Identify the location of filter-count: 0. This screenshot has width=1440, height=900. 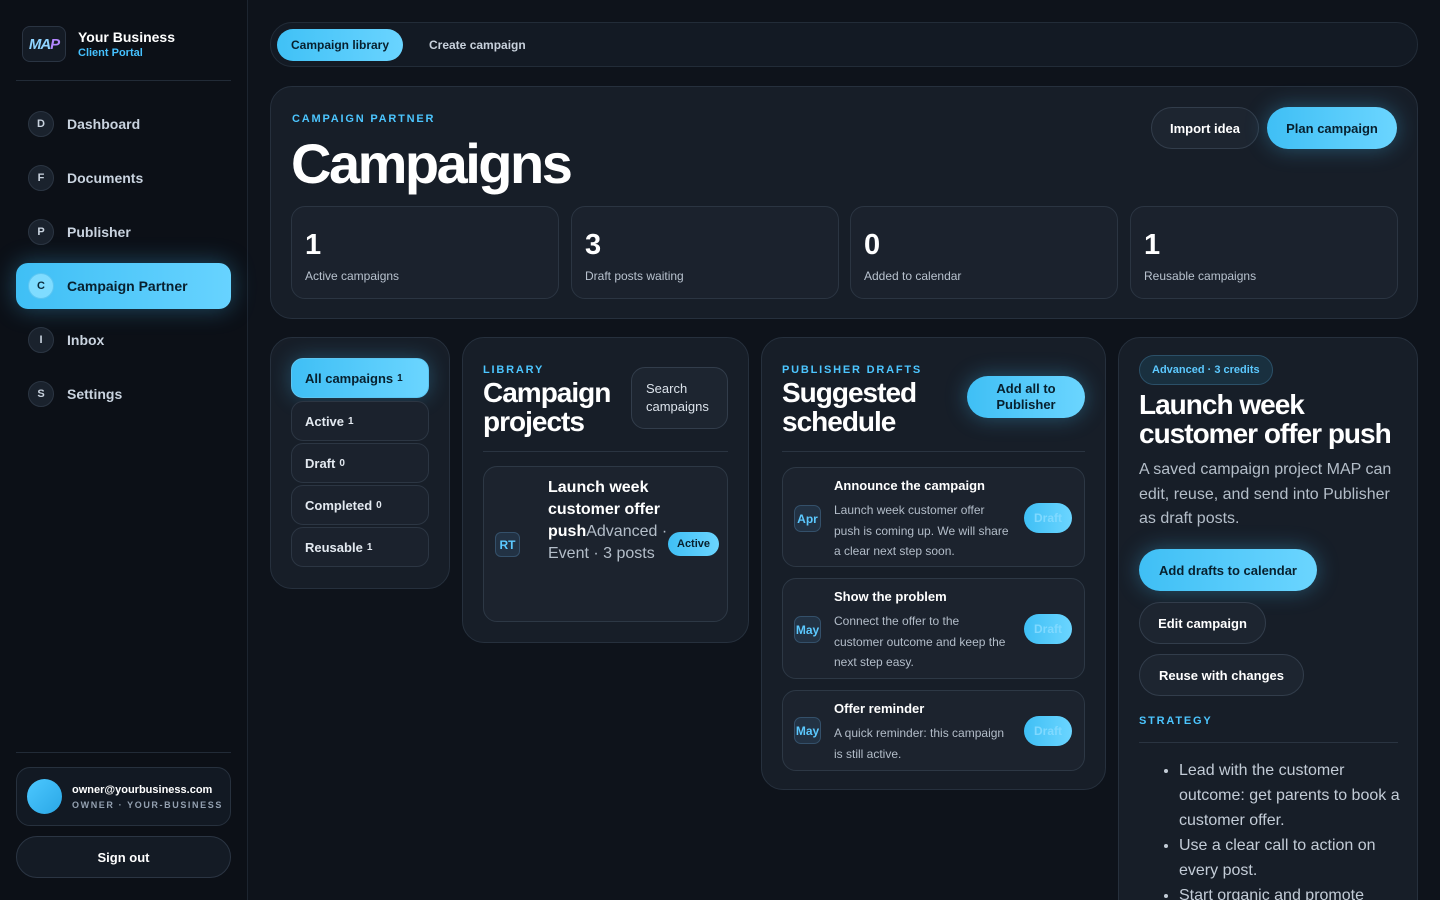
(379, 505).